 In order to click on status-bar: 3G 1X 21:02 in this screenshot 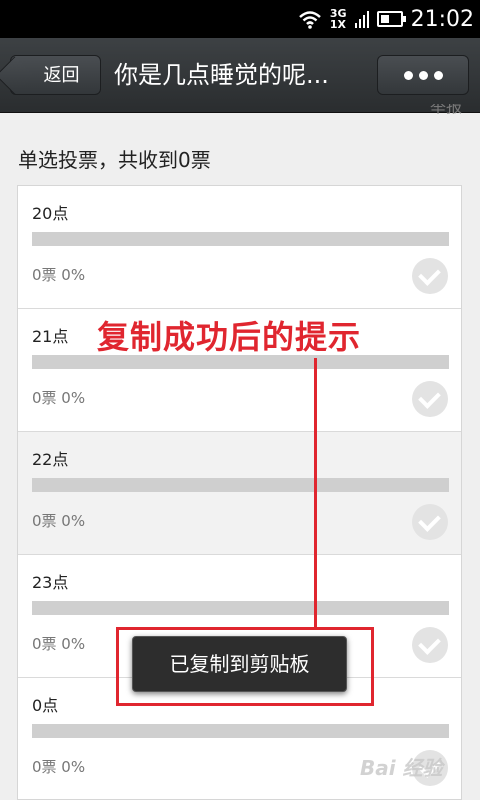, I will do `click(240, 19)`.